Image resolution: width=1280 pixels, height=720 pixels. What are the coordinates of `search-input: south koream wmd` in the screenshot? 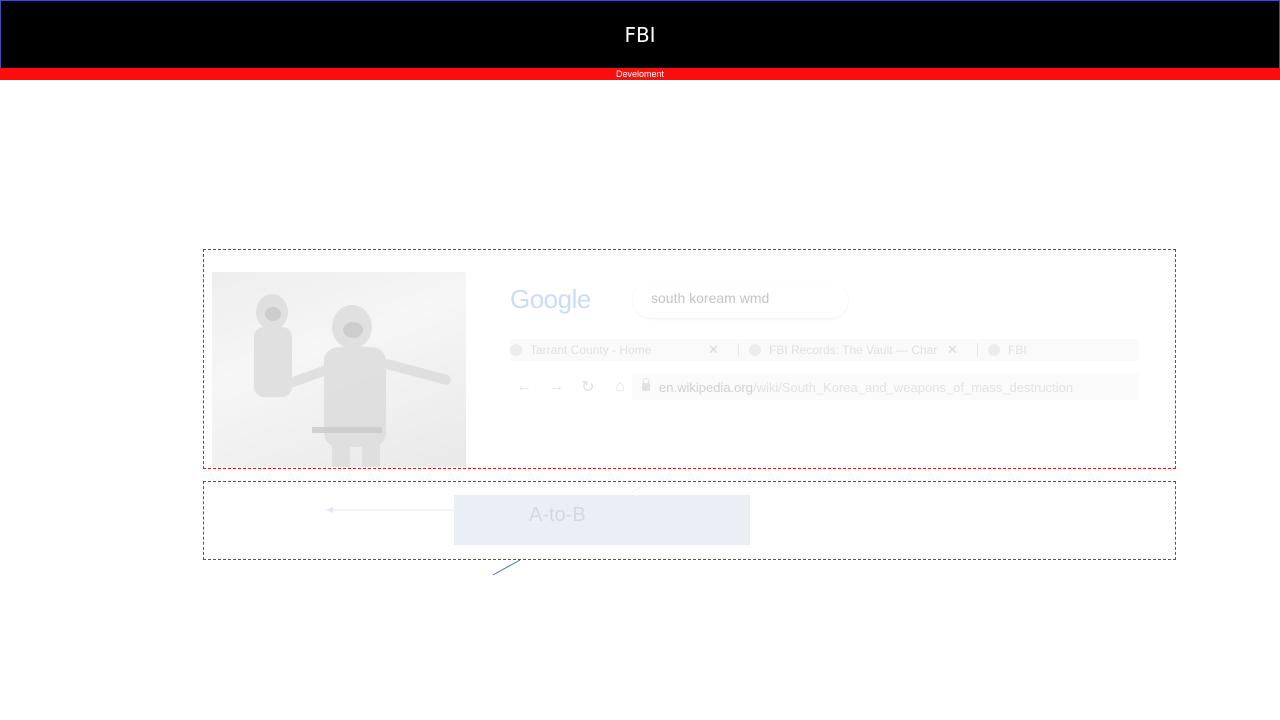 It's located at (740, 300).